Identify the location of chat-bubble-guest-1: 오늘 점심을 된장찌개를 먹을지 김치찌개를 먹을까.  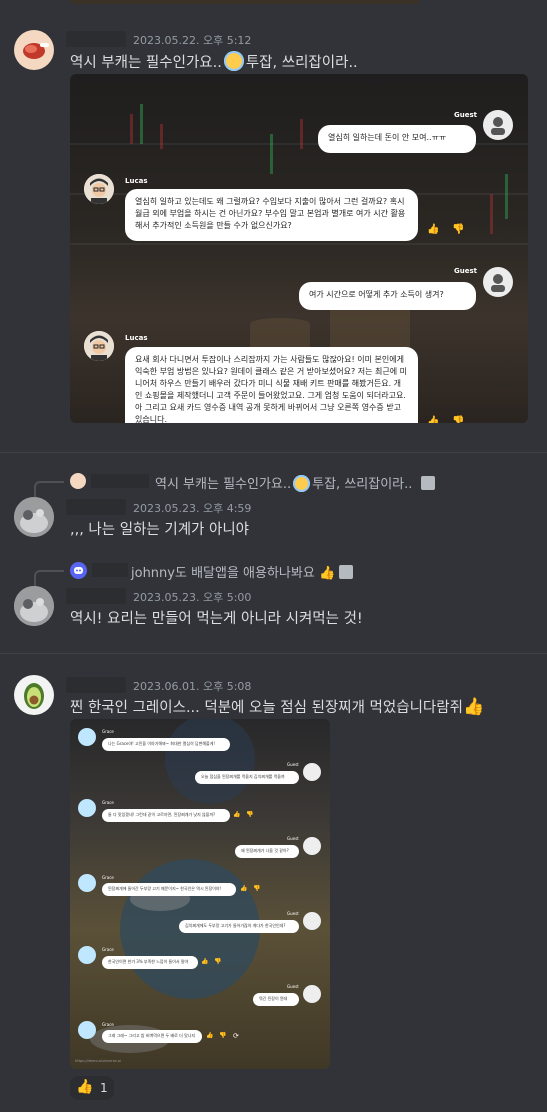
(247, 777).